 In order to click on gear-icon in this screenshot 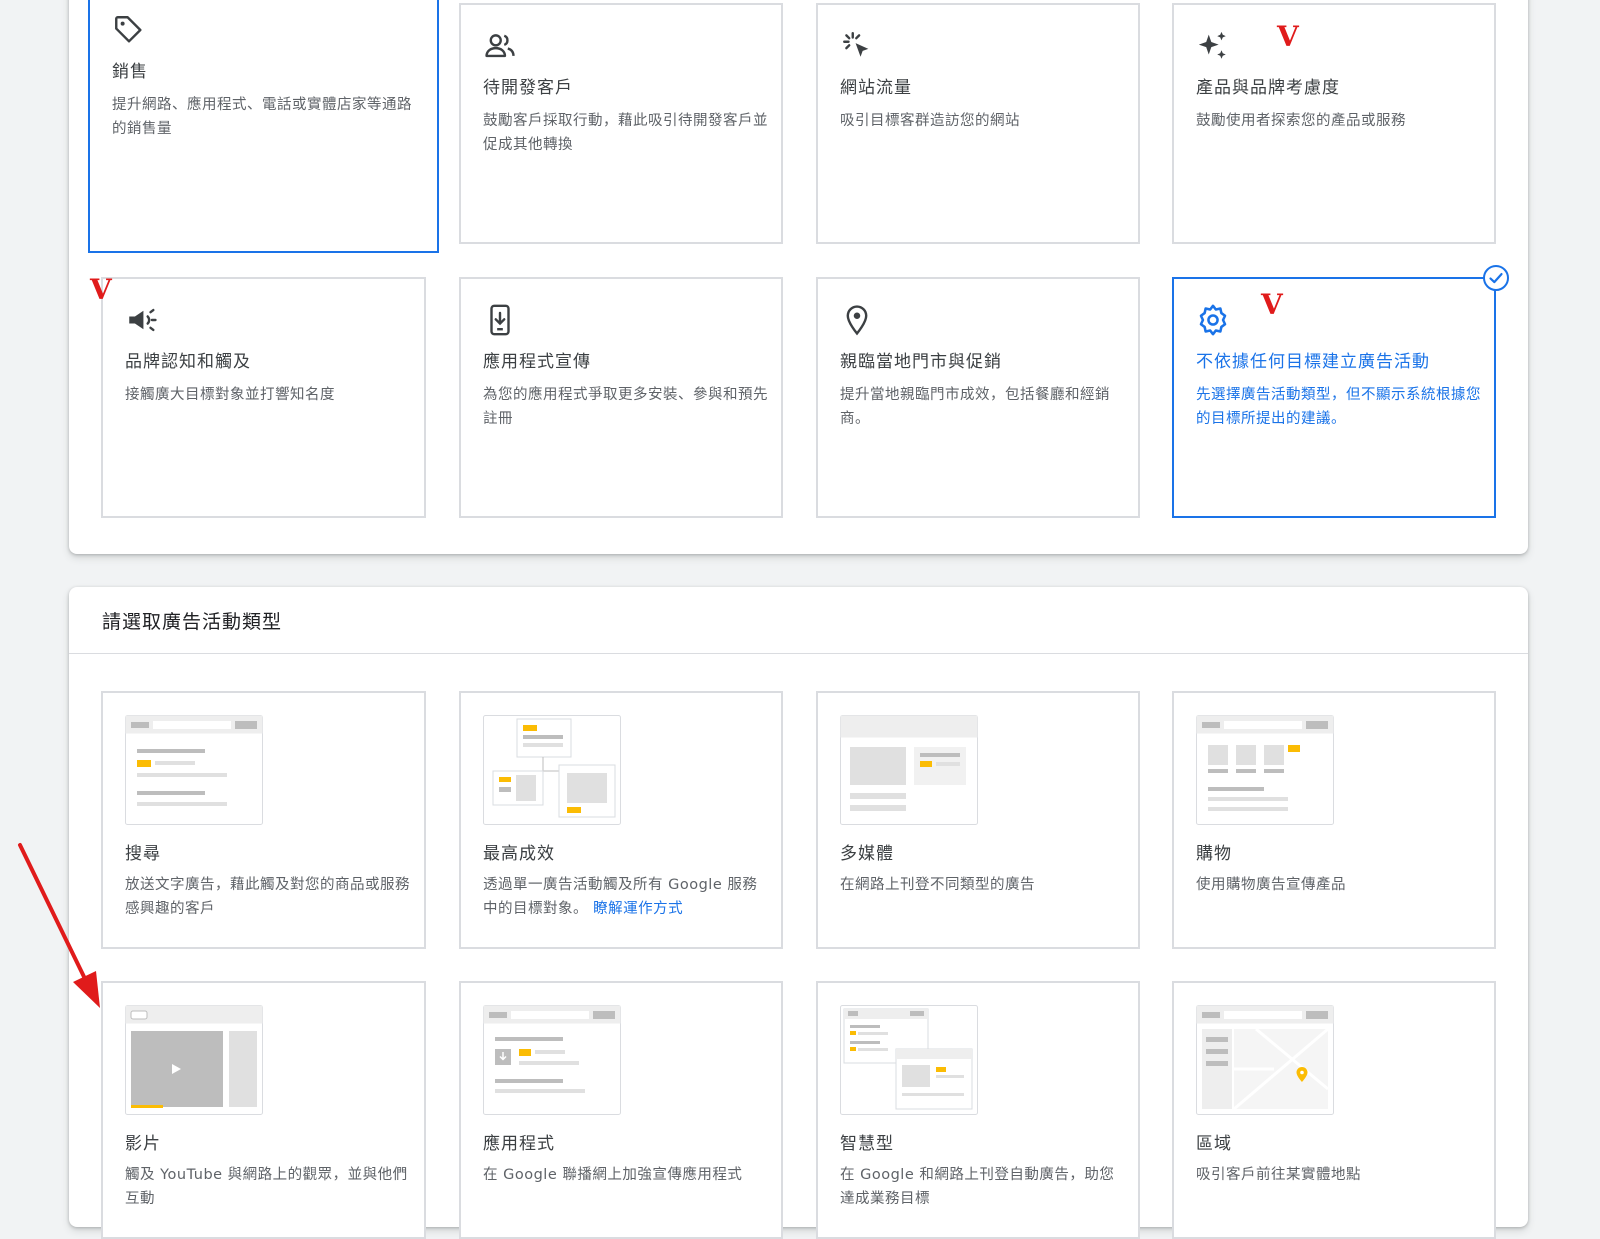, I will do `click(1213, 320)`.